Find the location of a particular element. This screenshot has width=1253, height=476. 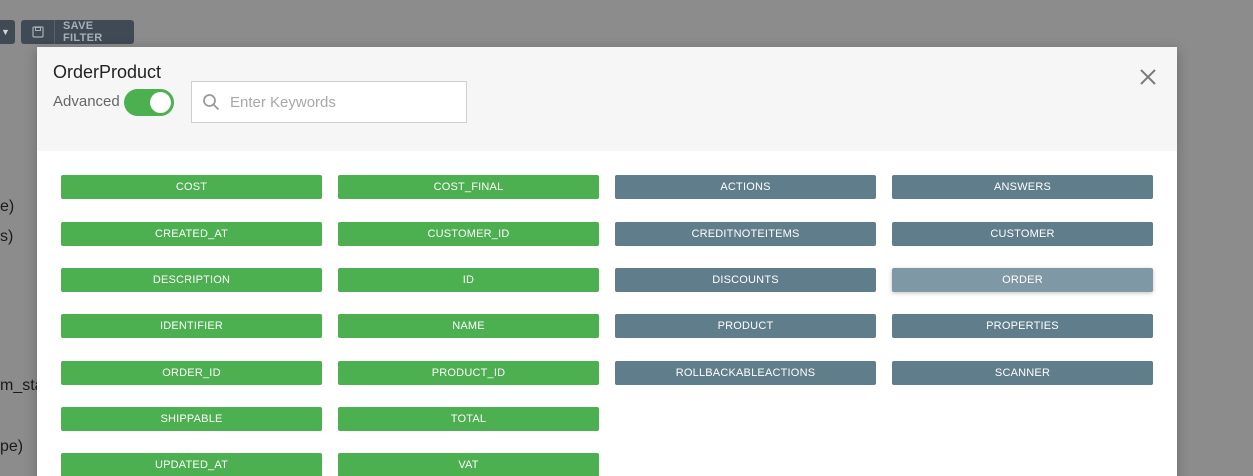

field-button-discounts: DISCOUNTS is located at coordinates (745, 280).